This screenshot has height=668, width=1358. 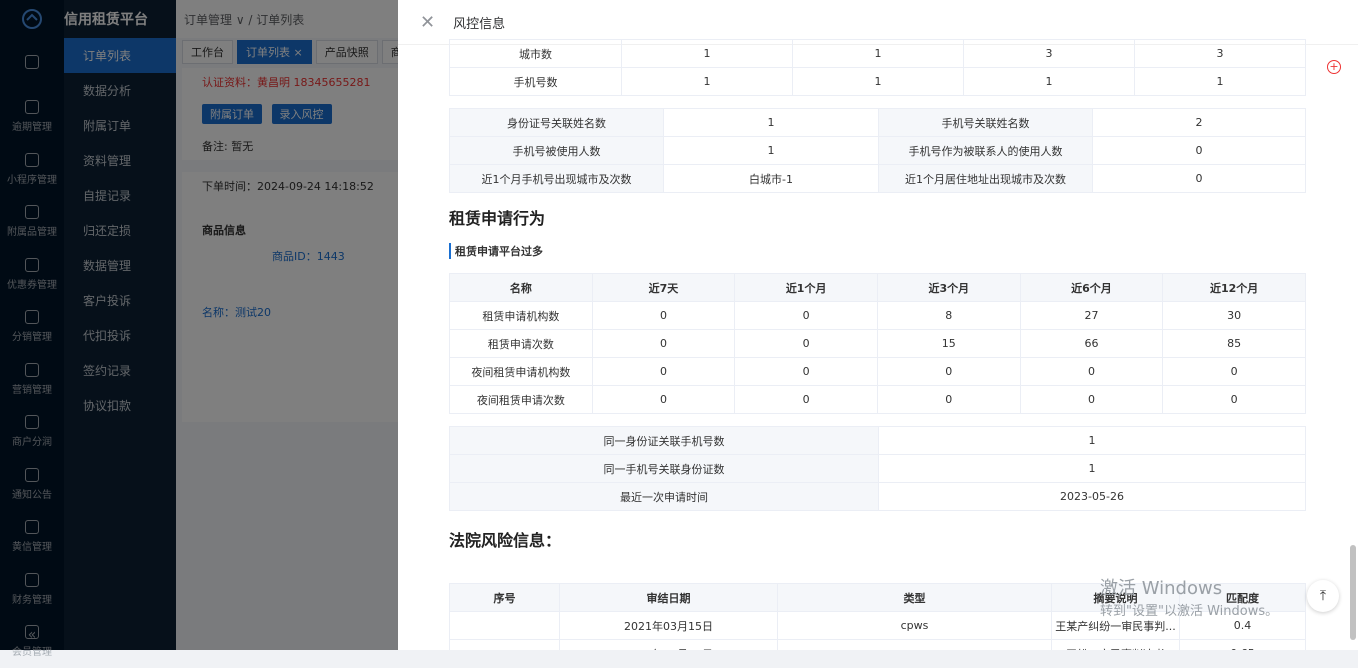 I want to click on table-cell: 近1个月居住地址出现城市及次数, so click(x=986, y=179).